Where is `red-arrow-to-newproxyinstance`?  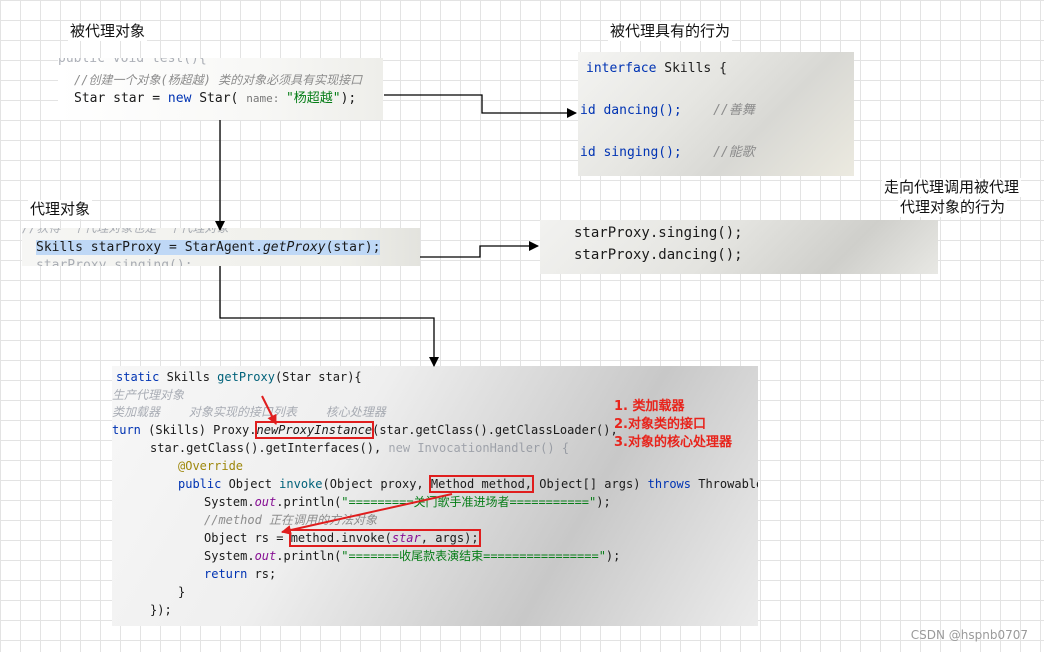
red-arrow-to-newproxyinstance is located at coordinates (269, 410).